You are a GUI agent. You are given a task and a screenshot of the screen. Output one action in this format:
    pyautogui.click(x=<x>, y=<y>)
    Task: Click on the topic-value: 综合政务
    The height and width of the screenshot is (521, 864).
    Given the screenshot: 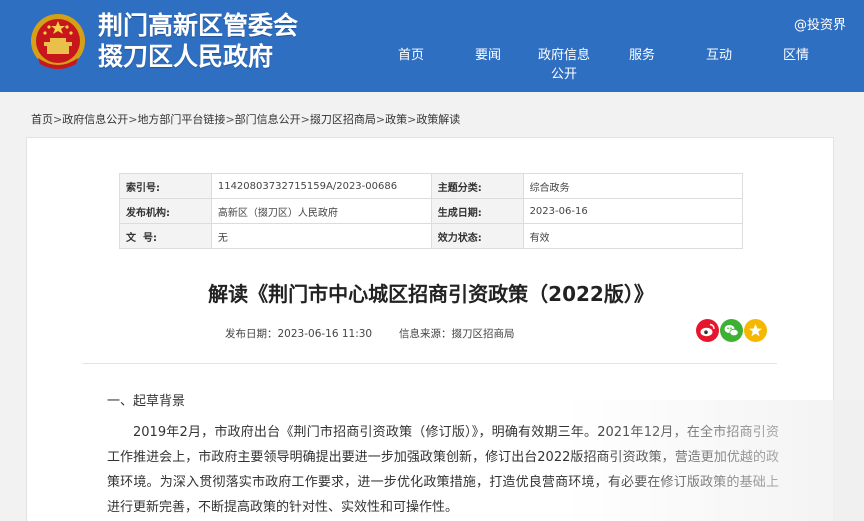 What is the action you would take?
    pyautogui.click(x=633, y=186)
    